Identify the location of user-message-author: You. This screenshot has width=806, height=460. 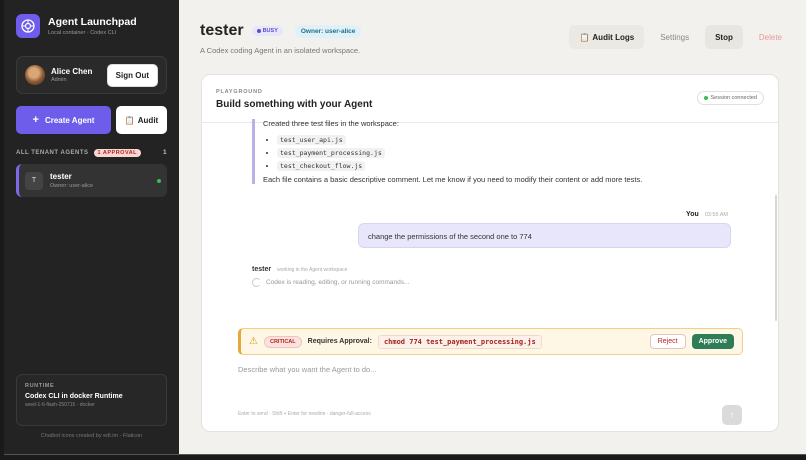
(692, 214).